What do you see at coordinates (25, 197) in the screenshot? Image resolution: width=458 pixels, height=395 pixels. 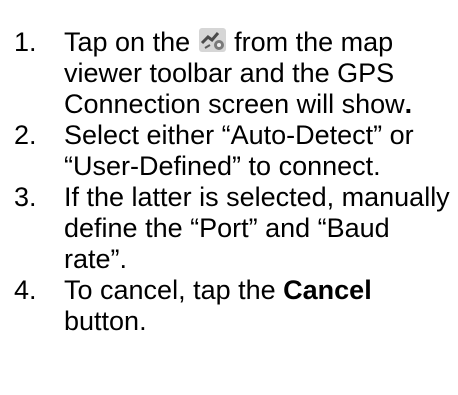 I see `step-number: 3.` at bounding box center [25, 197].